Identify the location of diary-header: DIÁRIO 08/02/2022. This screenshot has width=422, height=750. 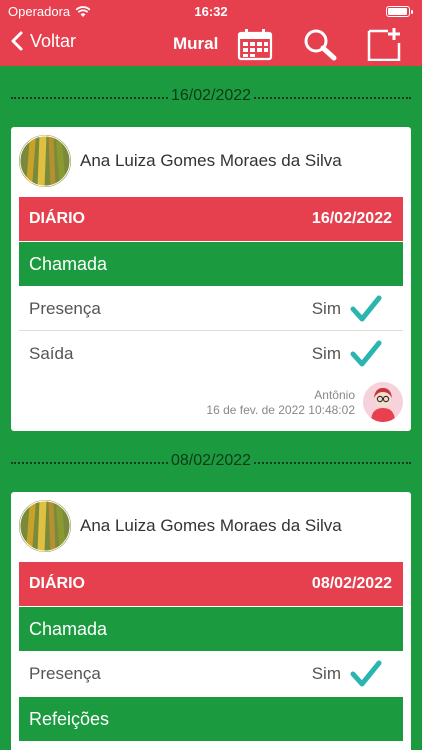
(211, 584).